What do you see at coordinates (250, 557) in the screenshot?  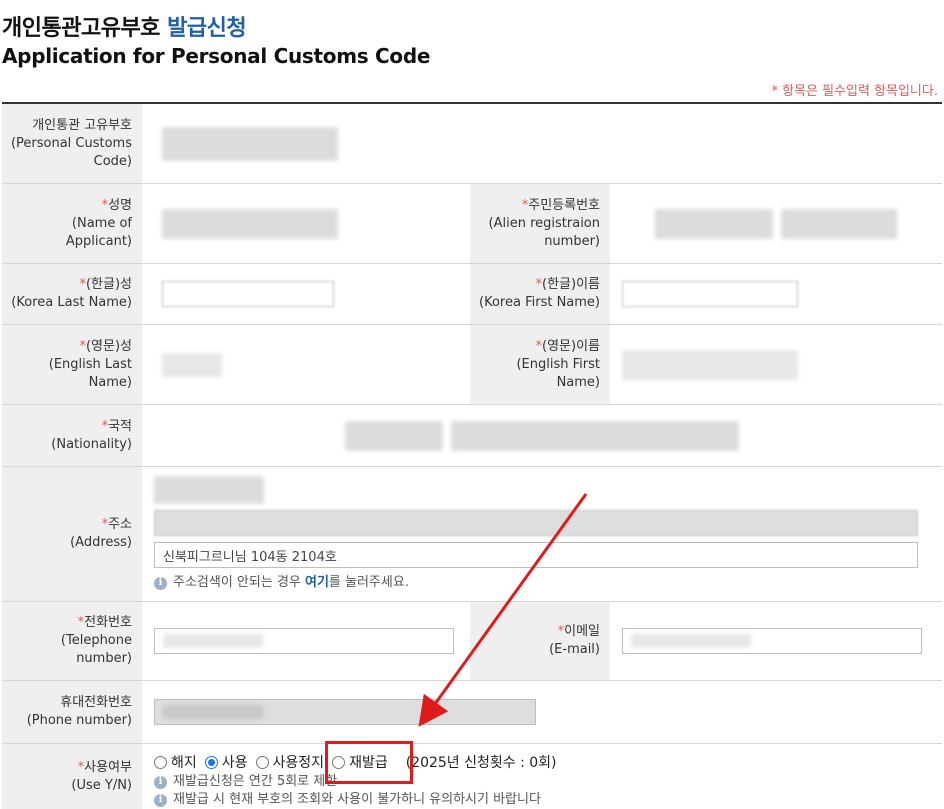 I see `address-detail-value: 신북피그르니님 104동 2104호` at bounding box center [250, 557].